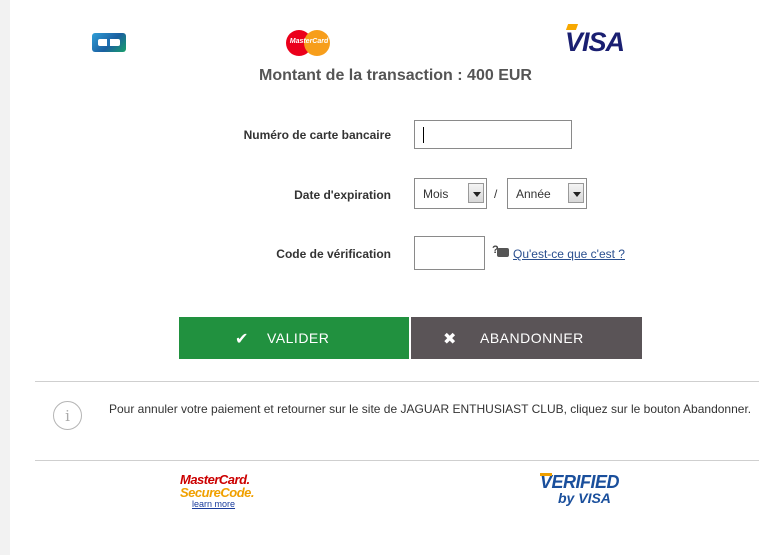 The width and height of the screenshot is (759, 555). What do you see at coordinates (67, 415) in the screenshot?
I see `info-icon: i` at bounding box center [67, 415].